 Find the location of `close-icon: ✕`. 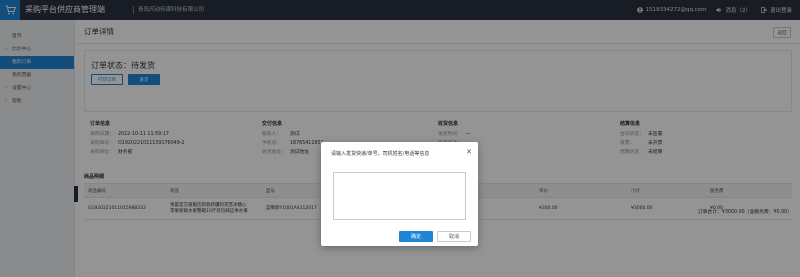

close-icon: ✕ is located at coordinates (469, 152).